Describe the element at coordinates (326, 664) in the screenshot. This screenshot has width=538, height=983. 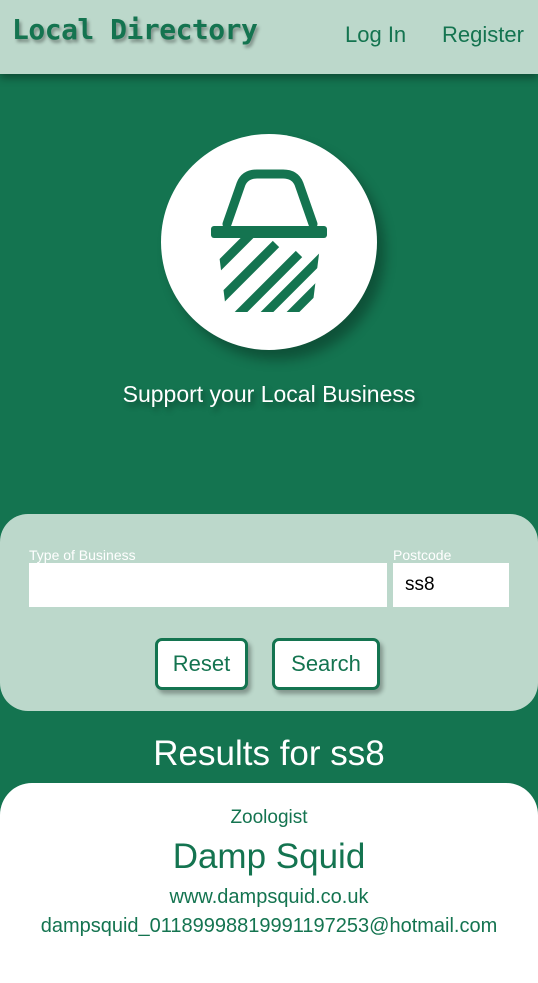
I see `search-button: Search` at that location.